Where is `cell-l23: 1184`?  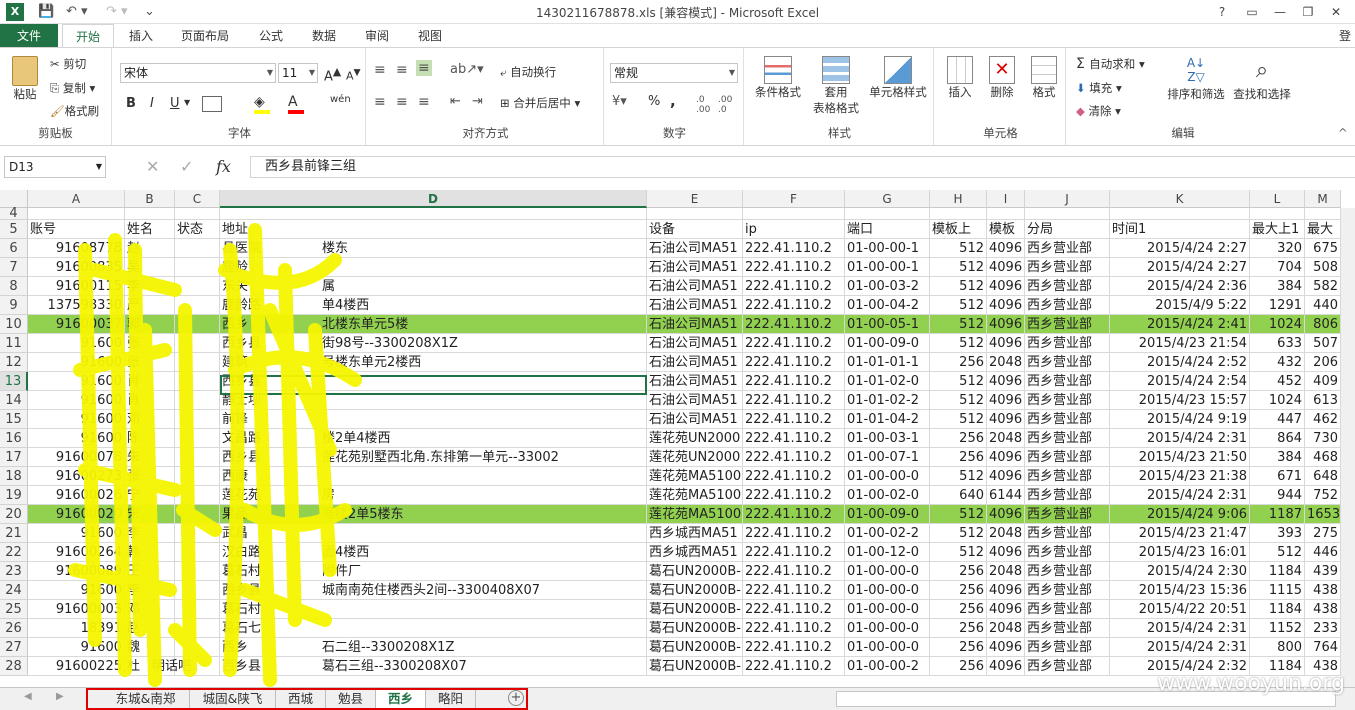 cell-l23: 1184 is located at coordinates (1277, 571).